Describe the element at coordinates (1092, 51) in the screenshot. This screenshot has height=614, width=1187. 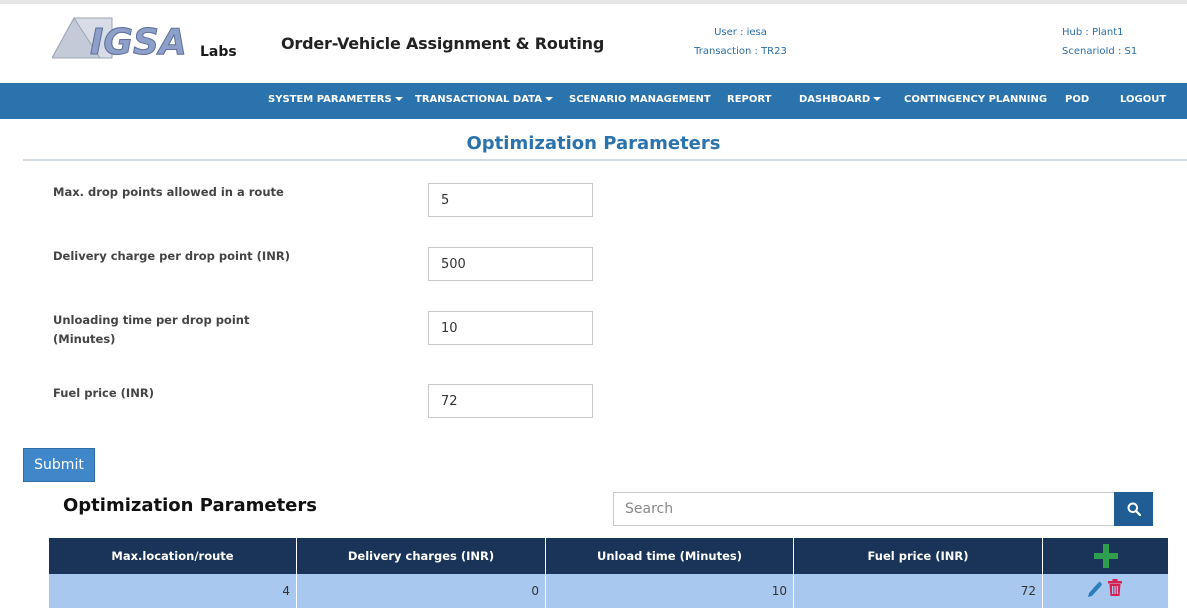
I see `scenario-label: ScenarioId :` at that location.